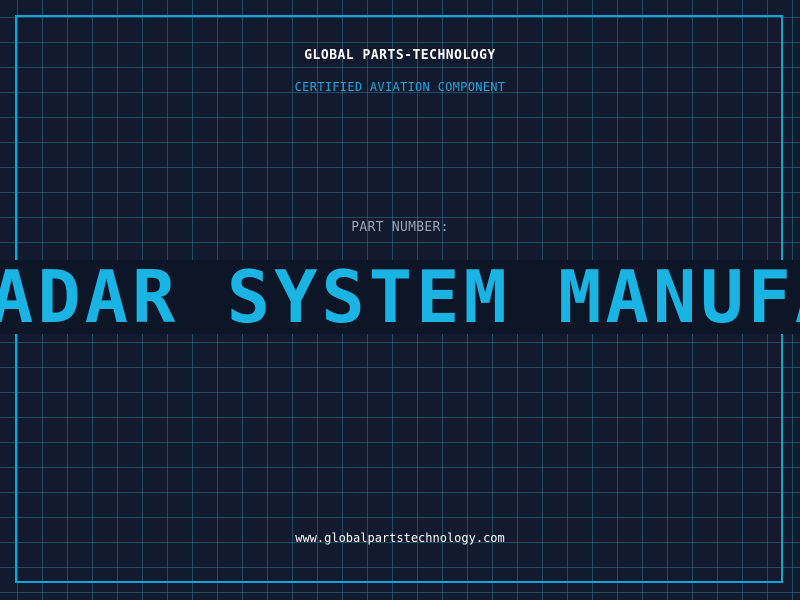 This screenshot has width=800, height=600. I want to click on website-url: www.globalpartstechnology.com, so click(400, 538).